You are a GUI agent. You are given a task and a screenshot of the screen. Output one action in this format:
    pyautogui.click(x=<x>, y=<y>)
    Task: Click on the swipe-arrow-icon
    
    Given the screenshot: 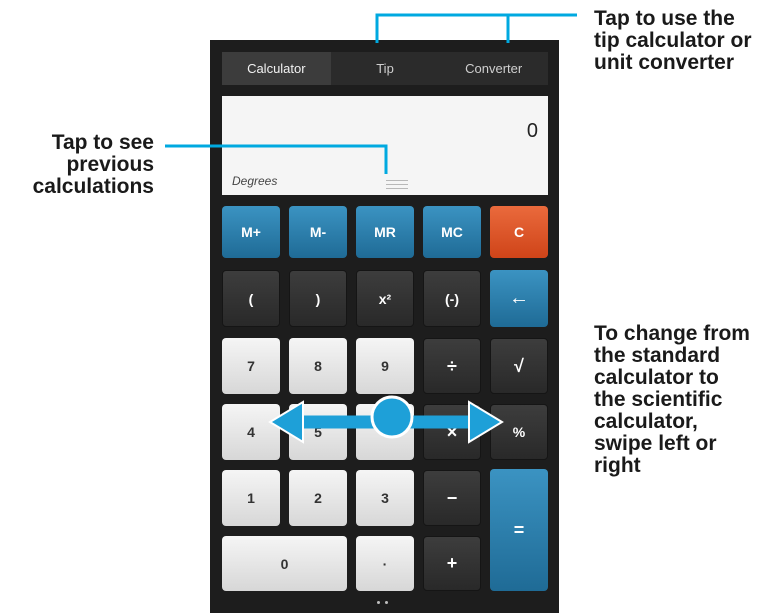 What is the action you would take?
    pyautogui.click(x=386, y=419)
    